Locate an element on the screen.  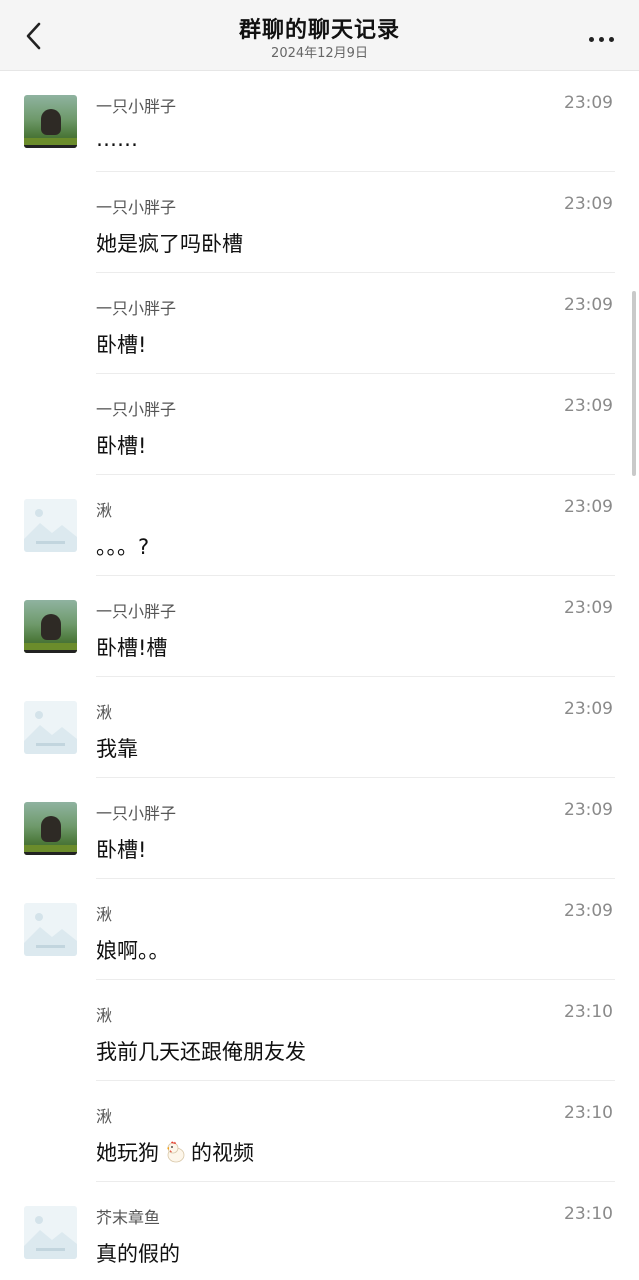
message-text: 她玩狗 的视频 is located at coordinates (175, 1152).